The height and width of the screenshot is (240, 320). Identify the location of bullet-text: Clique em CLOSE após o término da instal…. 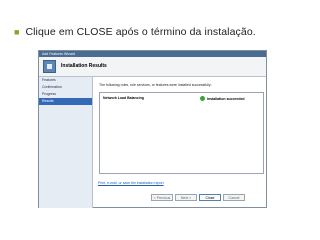
(140, 32).